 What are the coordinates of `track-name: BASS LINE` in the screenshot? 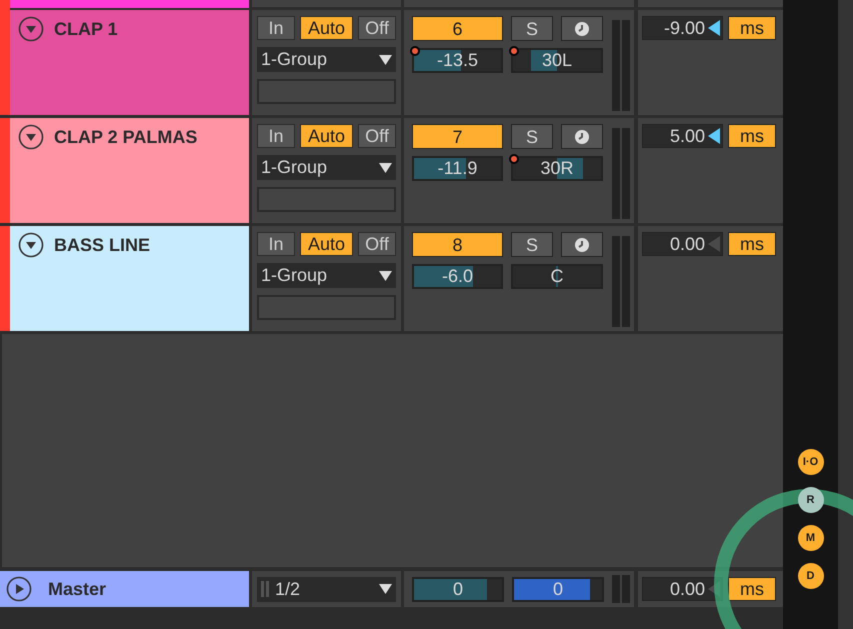 It's located at (102, 245).